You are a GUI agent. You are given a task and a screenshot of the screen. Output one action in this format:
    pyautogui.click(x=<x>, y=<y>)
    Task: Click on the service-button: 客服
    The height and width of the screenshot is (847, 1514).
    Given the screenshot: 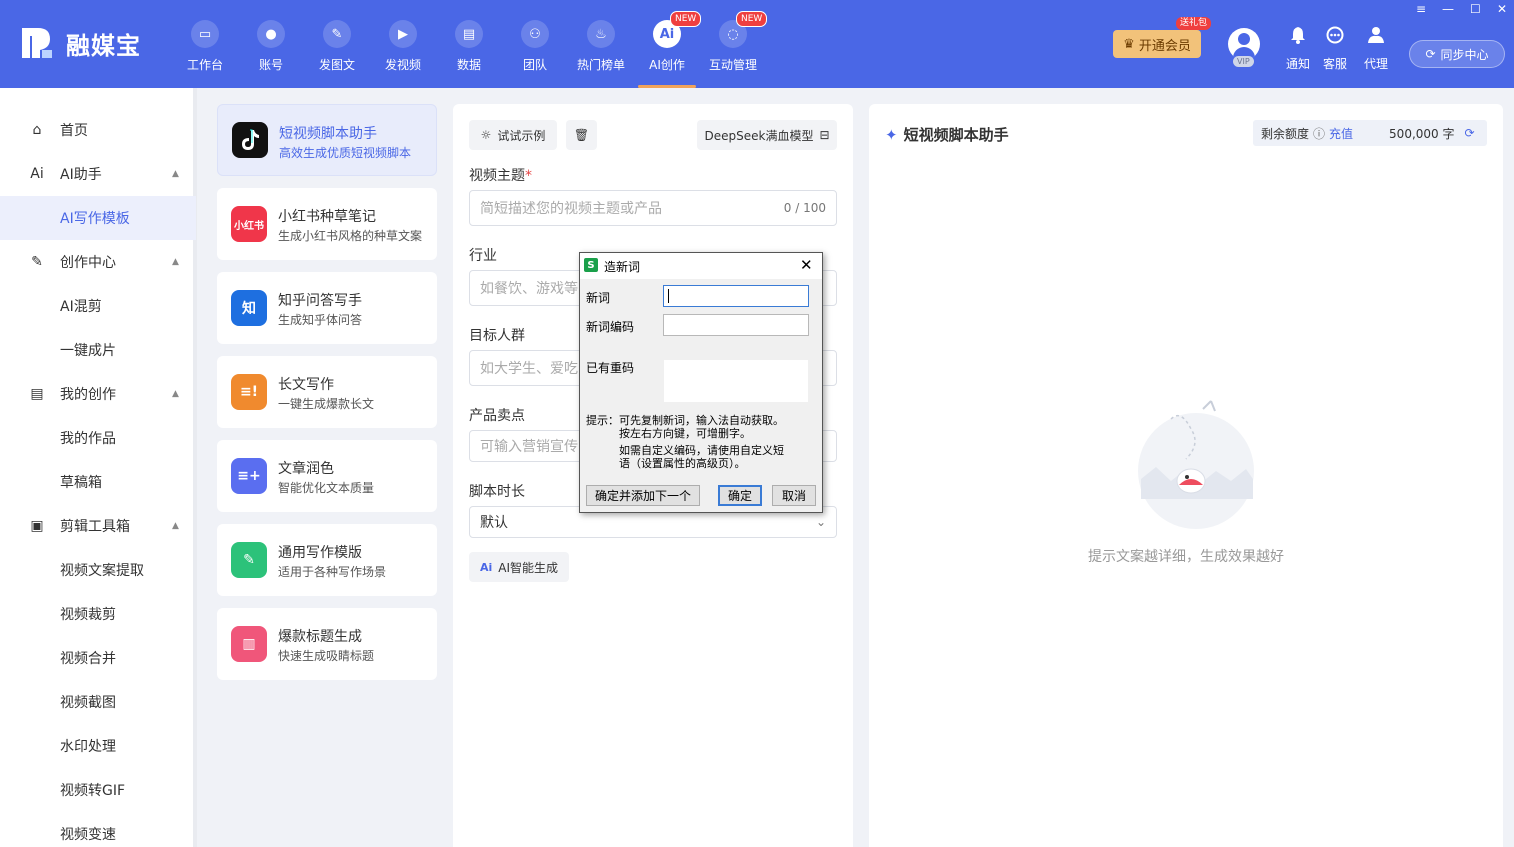 What is the action you would take?
    pyautogui.click(x=1335, y=49)
    